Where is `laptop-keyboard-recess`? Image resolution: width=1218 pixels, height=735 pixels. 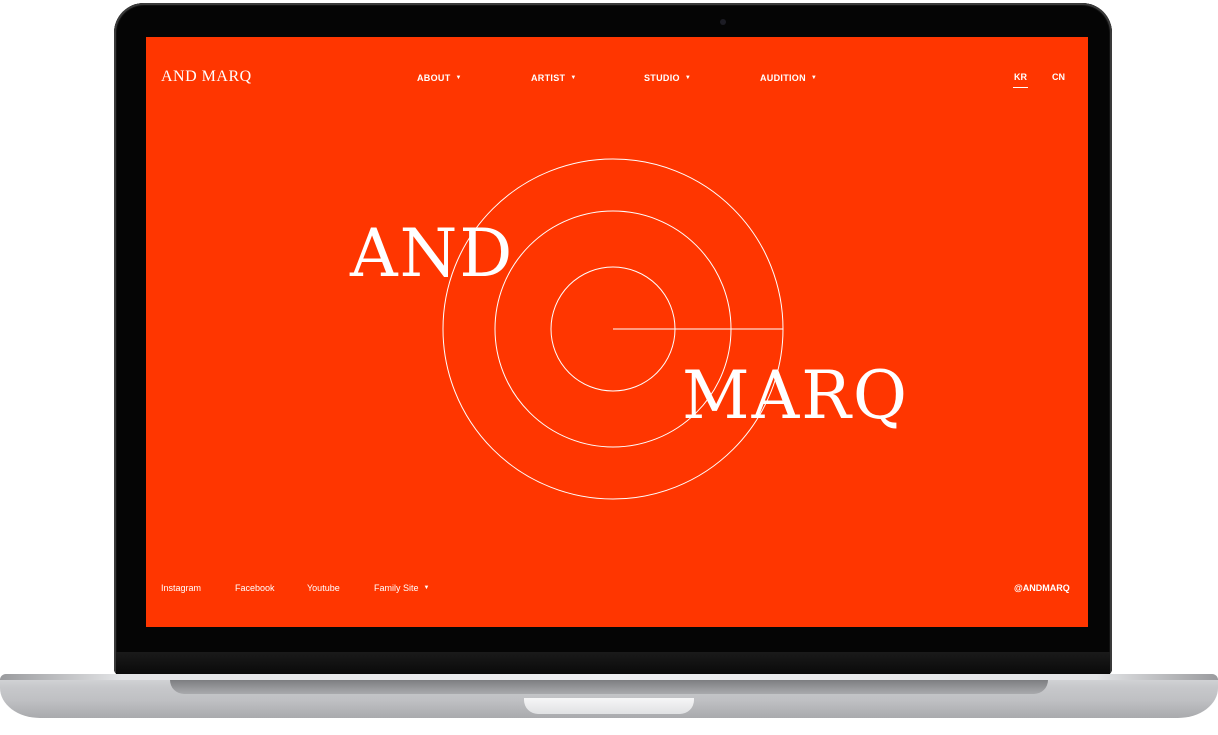
laptop-keyboard-recess is located at coordinates (609, 687).